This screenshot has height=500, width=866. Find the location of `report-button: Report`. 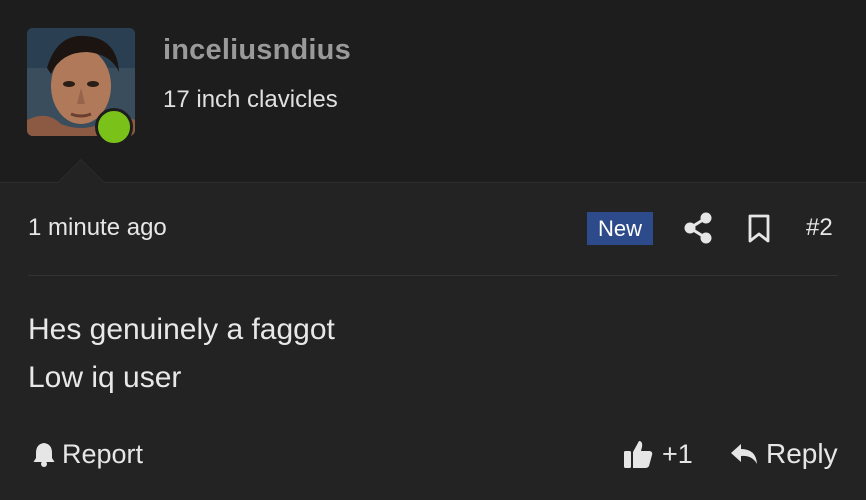

report-button: Report is located at coordinates (87, 454).